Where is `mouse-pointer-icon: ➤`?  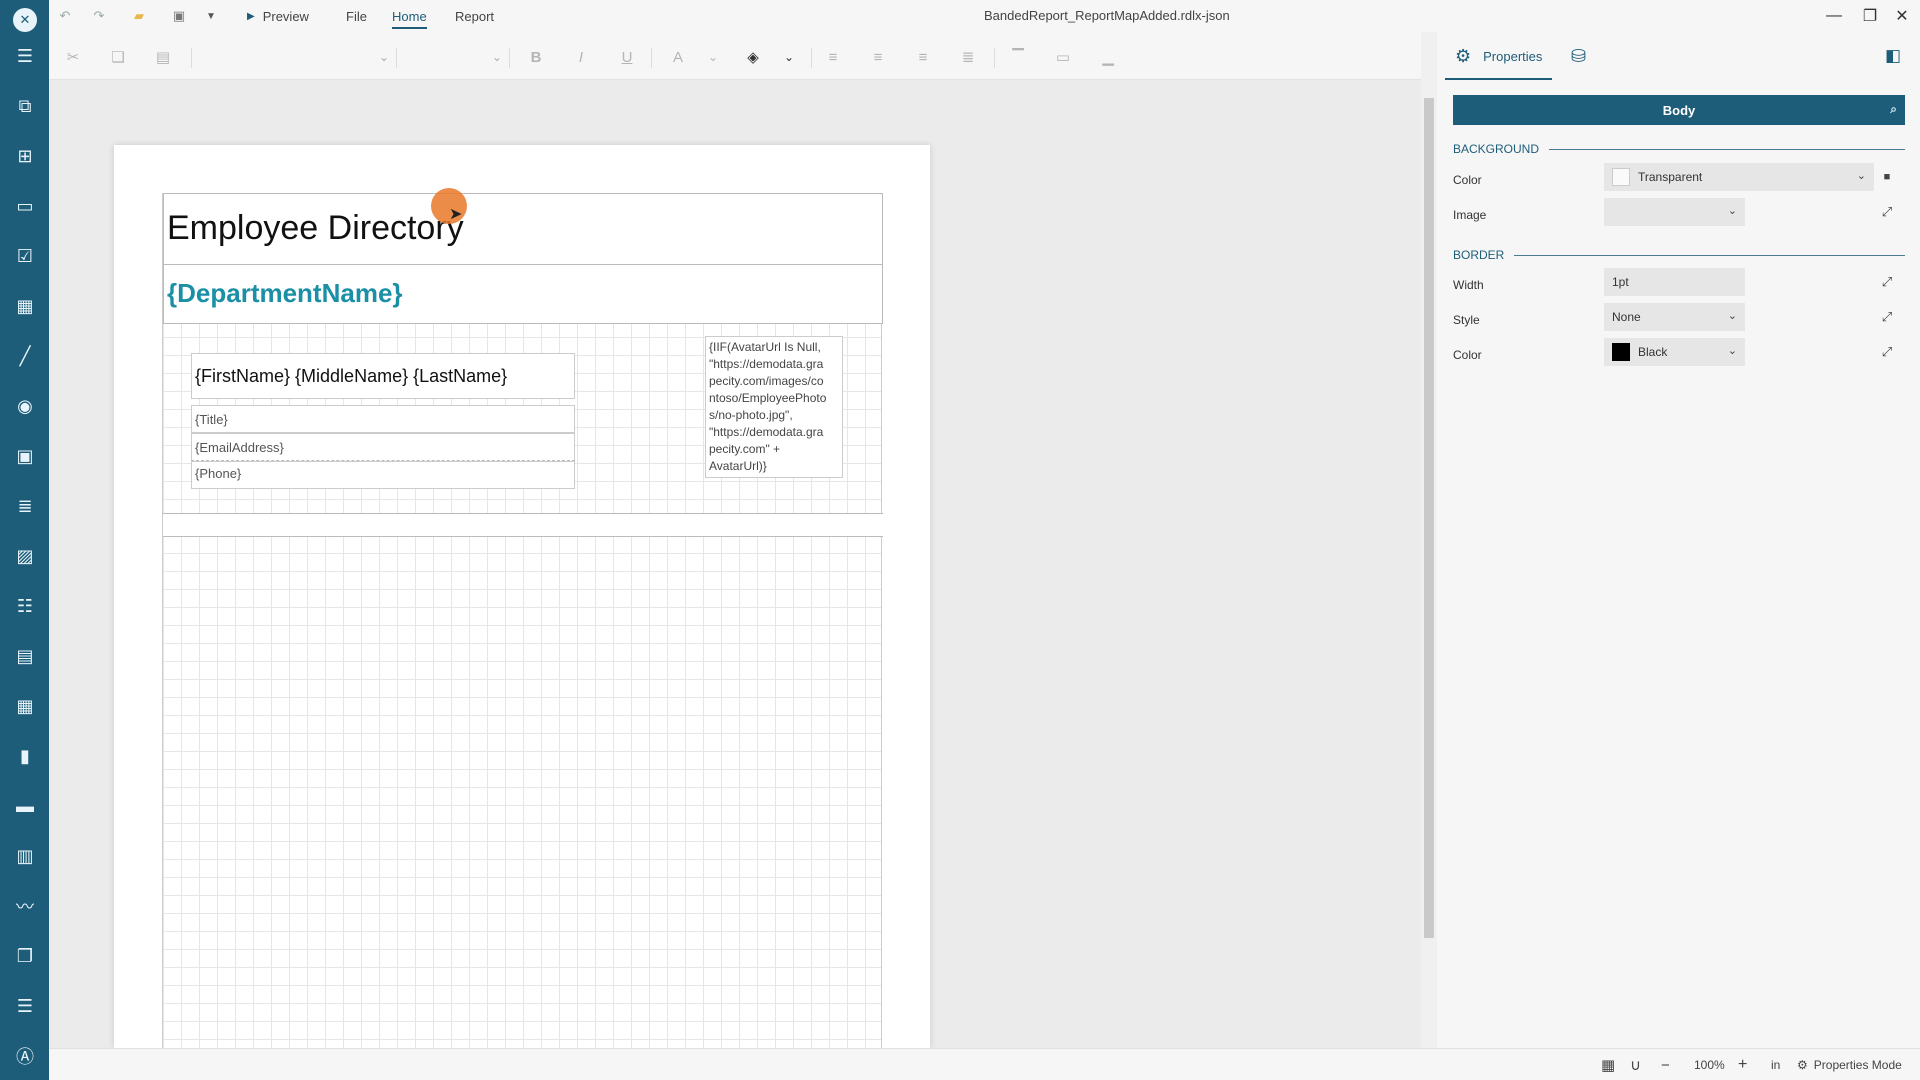 mouse-pointer-icon: ➤ is located at coordinates (456, 214).